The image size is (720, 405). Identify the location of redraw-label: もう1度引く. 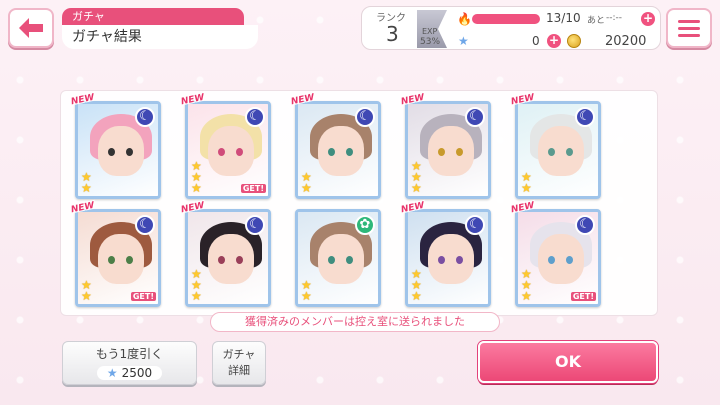
(129, 354).